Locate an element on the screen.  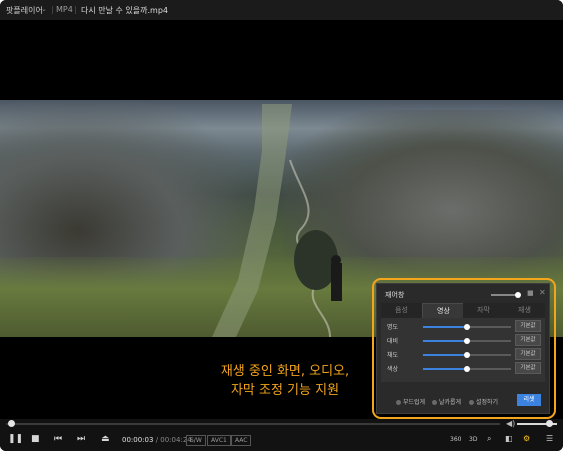
eject-icon: ⏏ is located at coordinates (105, 439).